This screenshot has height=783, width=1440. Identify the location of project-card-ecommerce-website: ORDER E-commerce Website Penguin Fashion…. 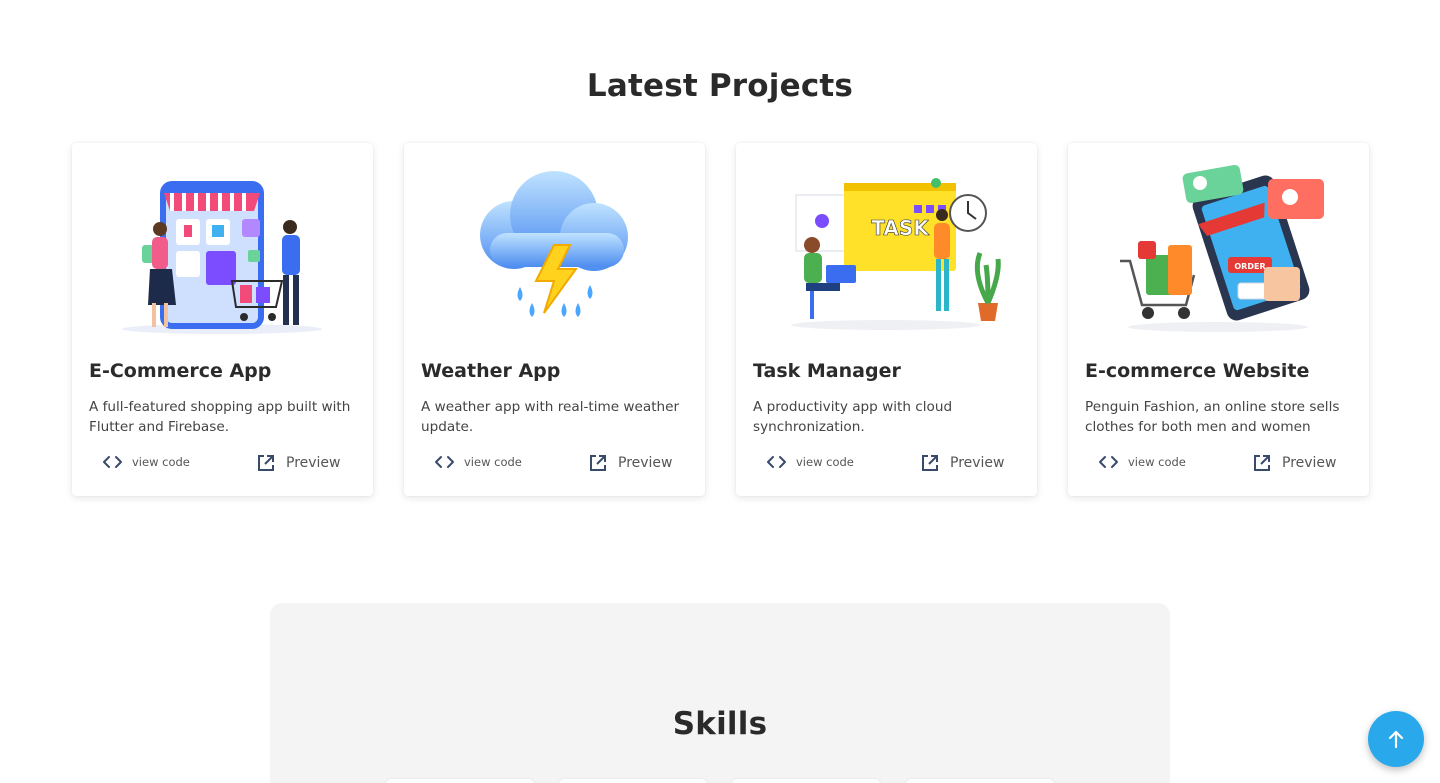
(1218, 319).